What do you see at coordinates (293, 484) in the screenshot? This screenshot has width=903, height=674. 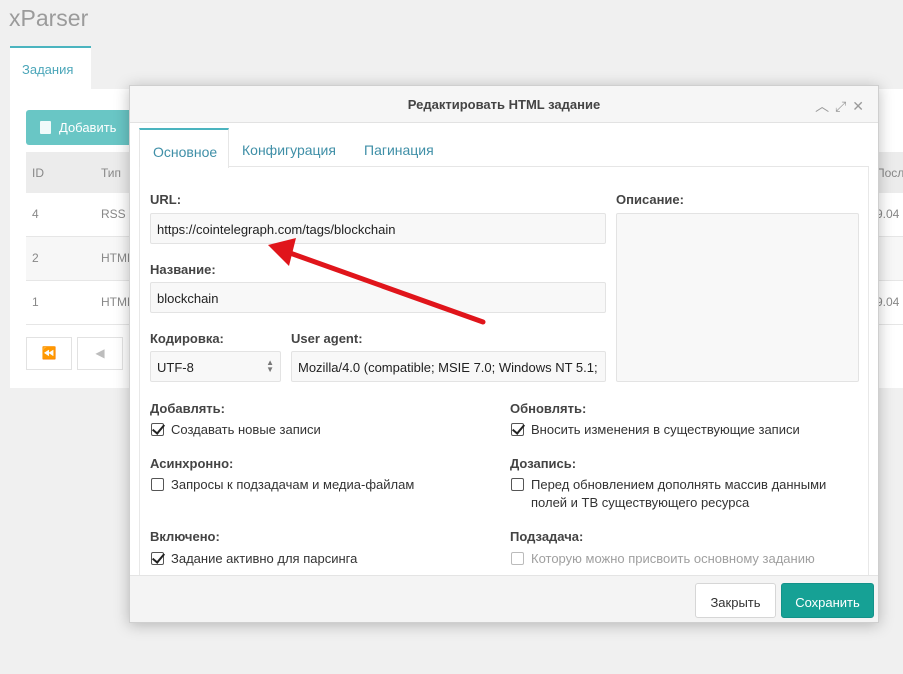 I see `checkbox-label: Запросы к подзадачам и медиа-файлам` at bounding box center [293, 484].